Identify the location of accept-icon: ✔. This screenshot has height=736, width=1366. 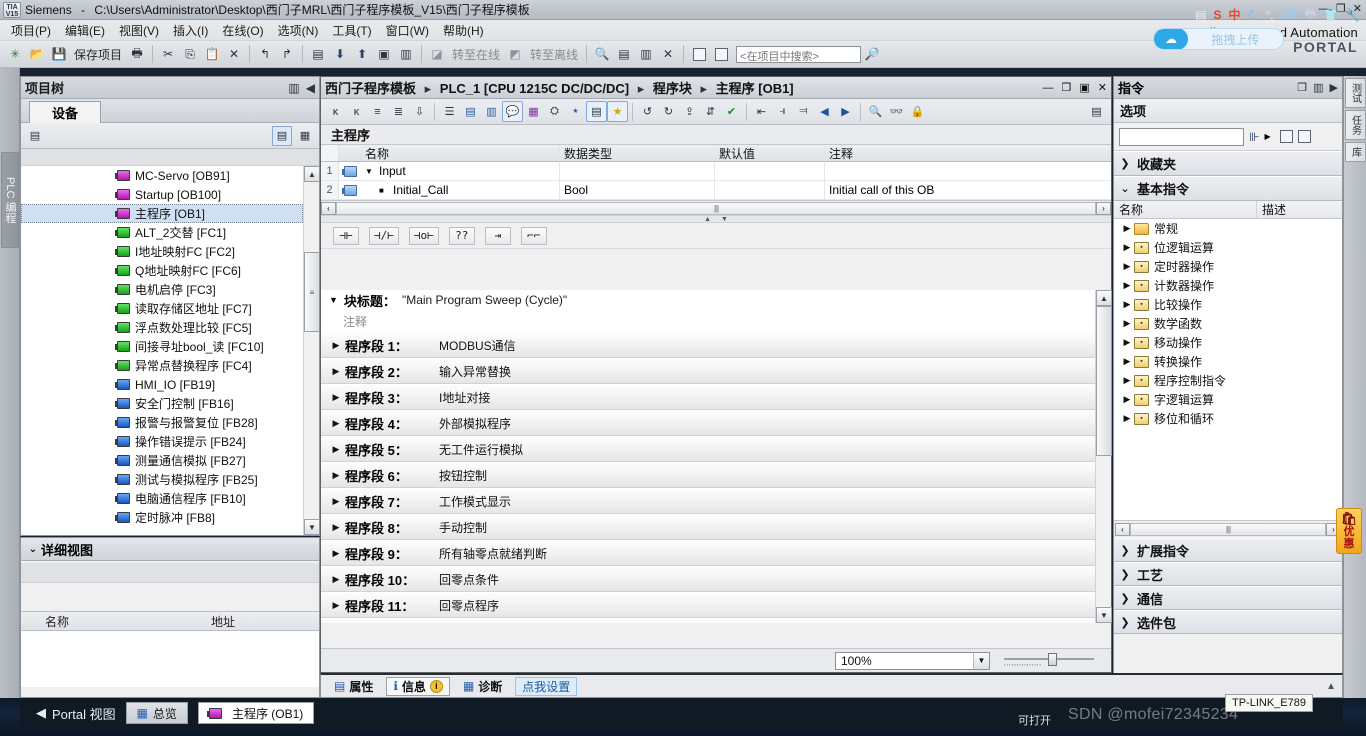
(731, 111).